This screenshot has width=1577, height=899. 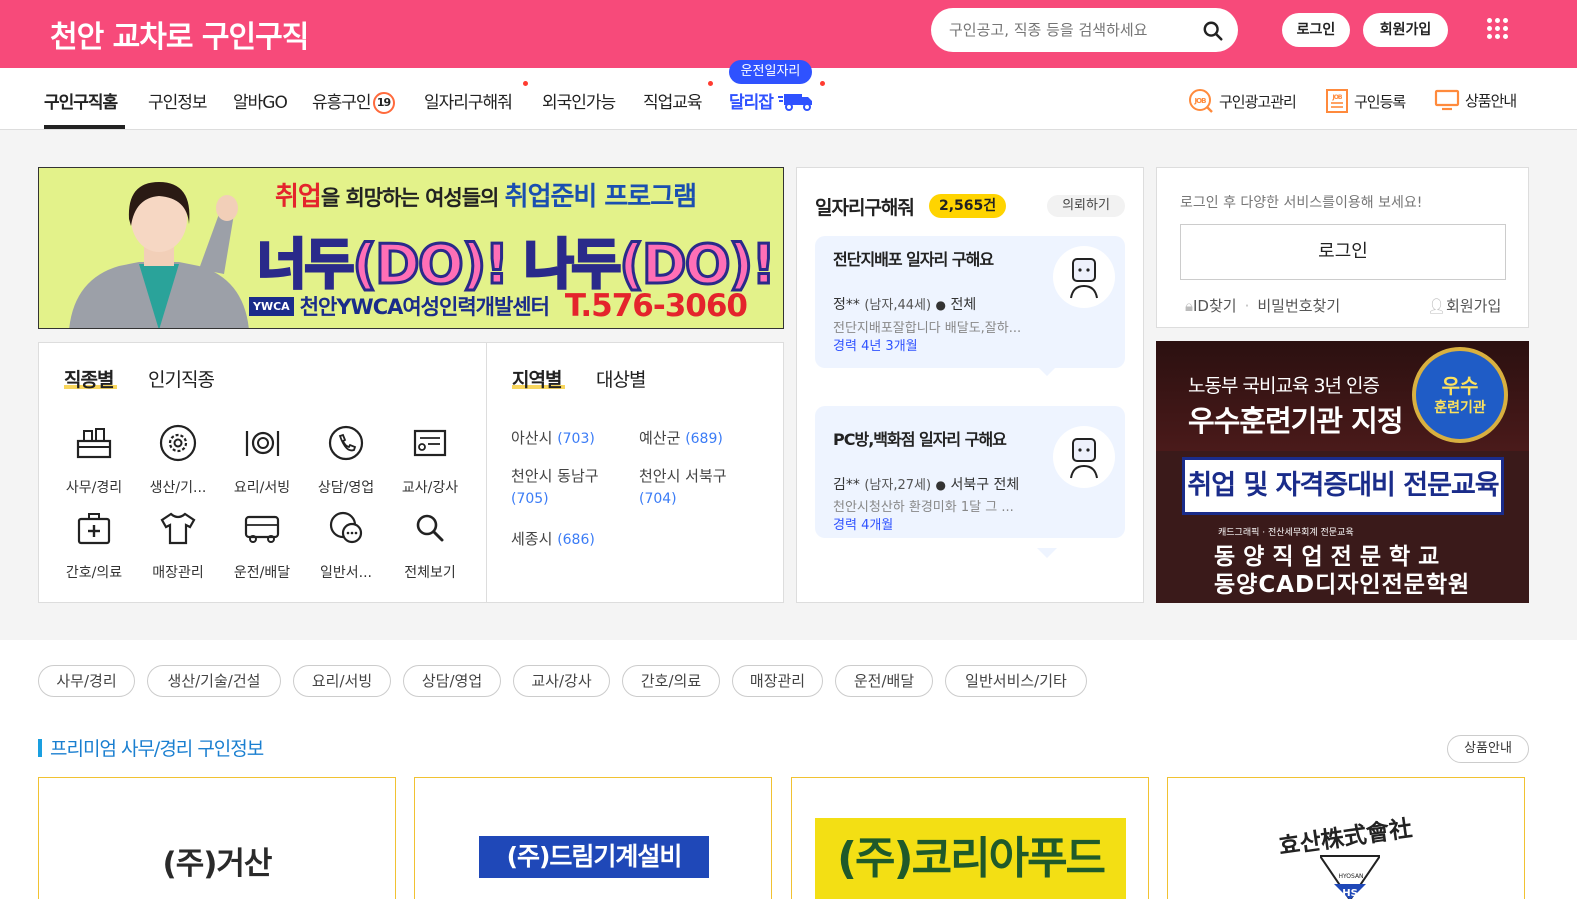 I want to click on premium-card: 효산株式會社 HYOSAN HS, so click(x=1346, y=838).